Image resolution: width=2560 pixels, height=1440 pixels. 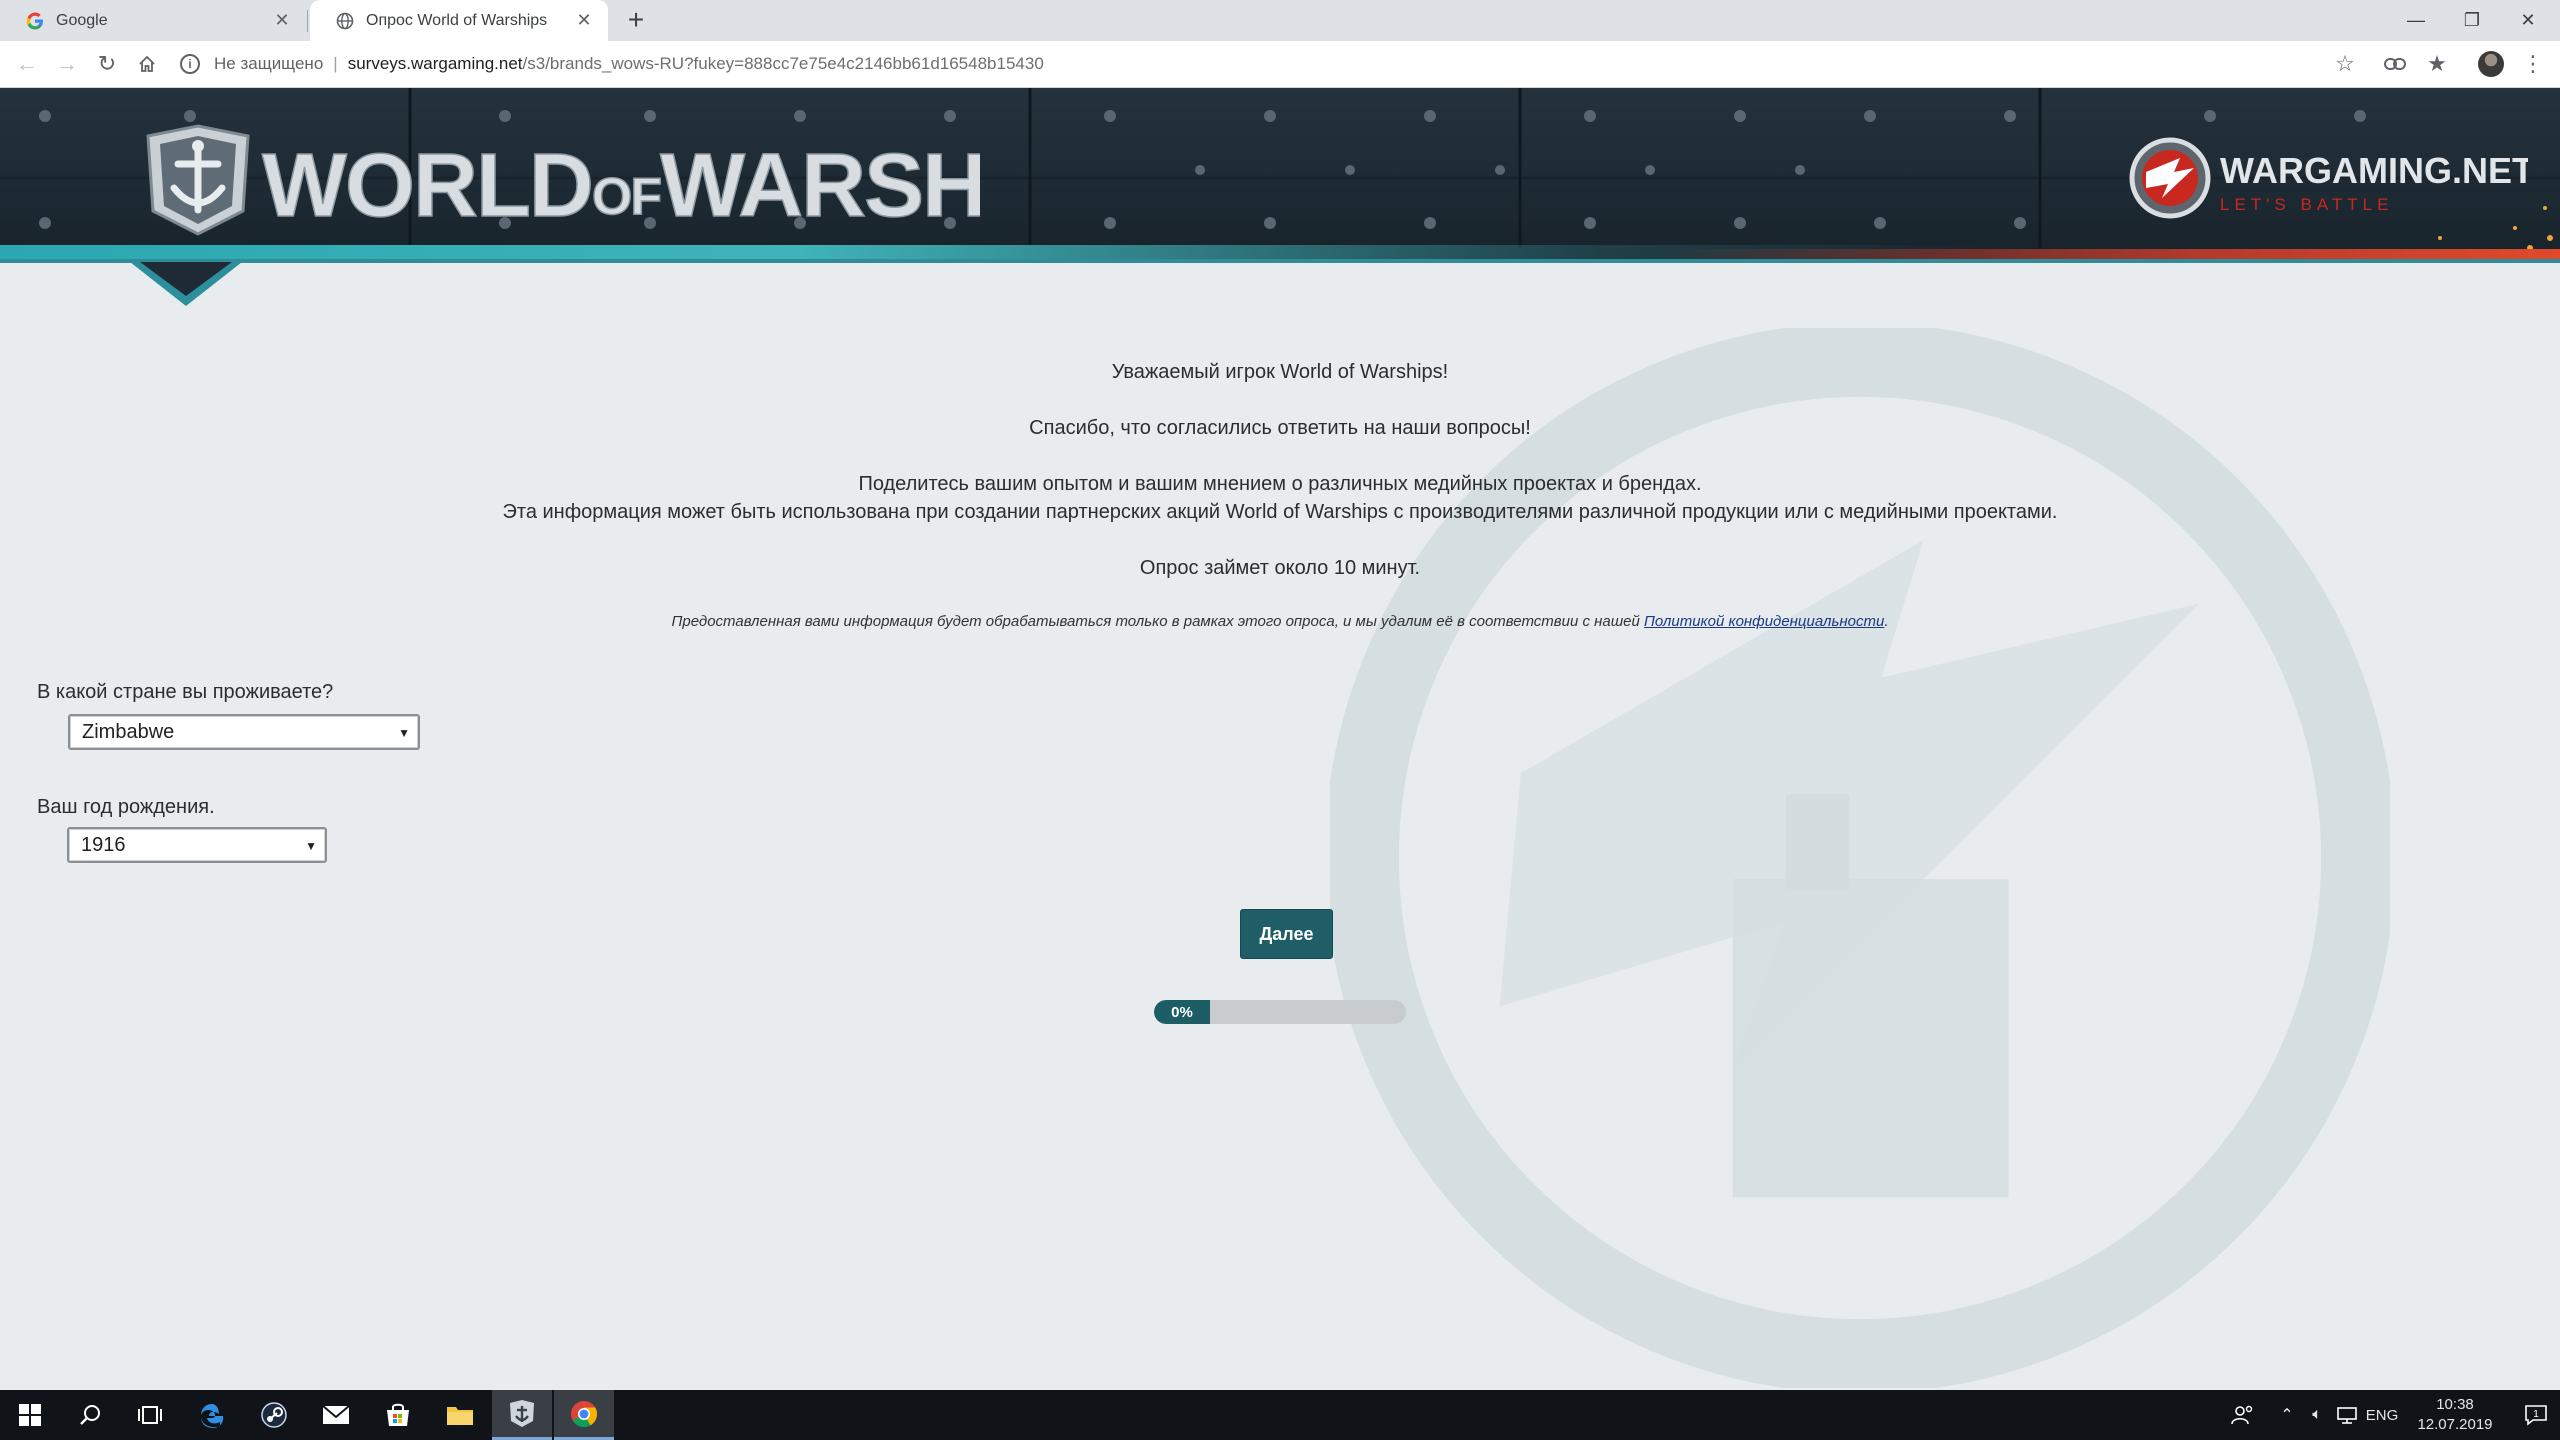 What do you see at coordinates (190, 64) in the screenshot?
I see `info-icon: i` at bounding box center [190, 64].